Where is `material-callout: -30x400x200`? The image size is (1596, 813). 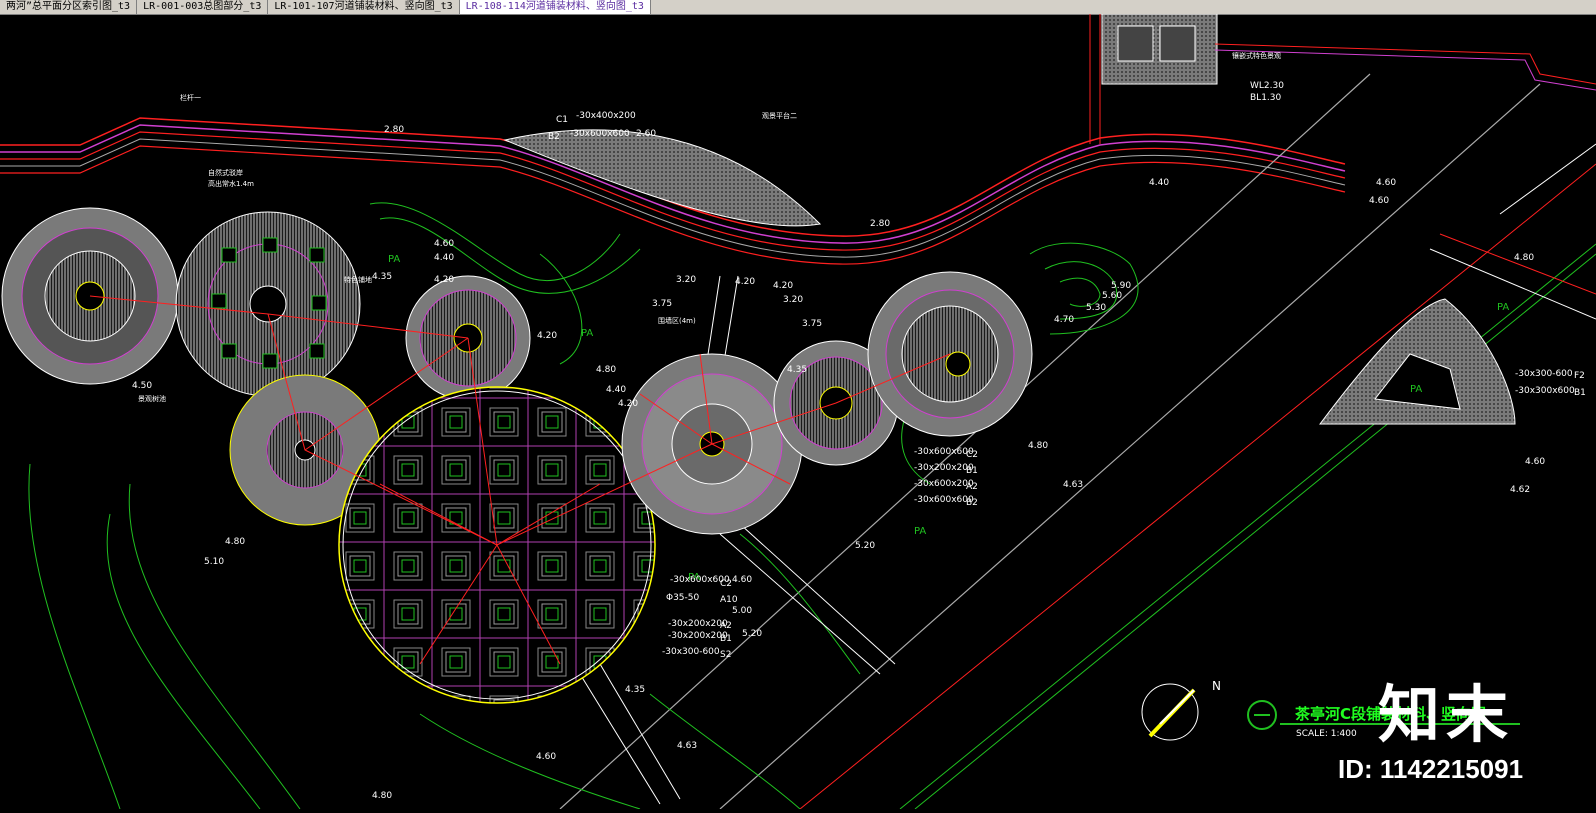
material-callout: -30x400x200 is located at coordinates (606, 116).